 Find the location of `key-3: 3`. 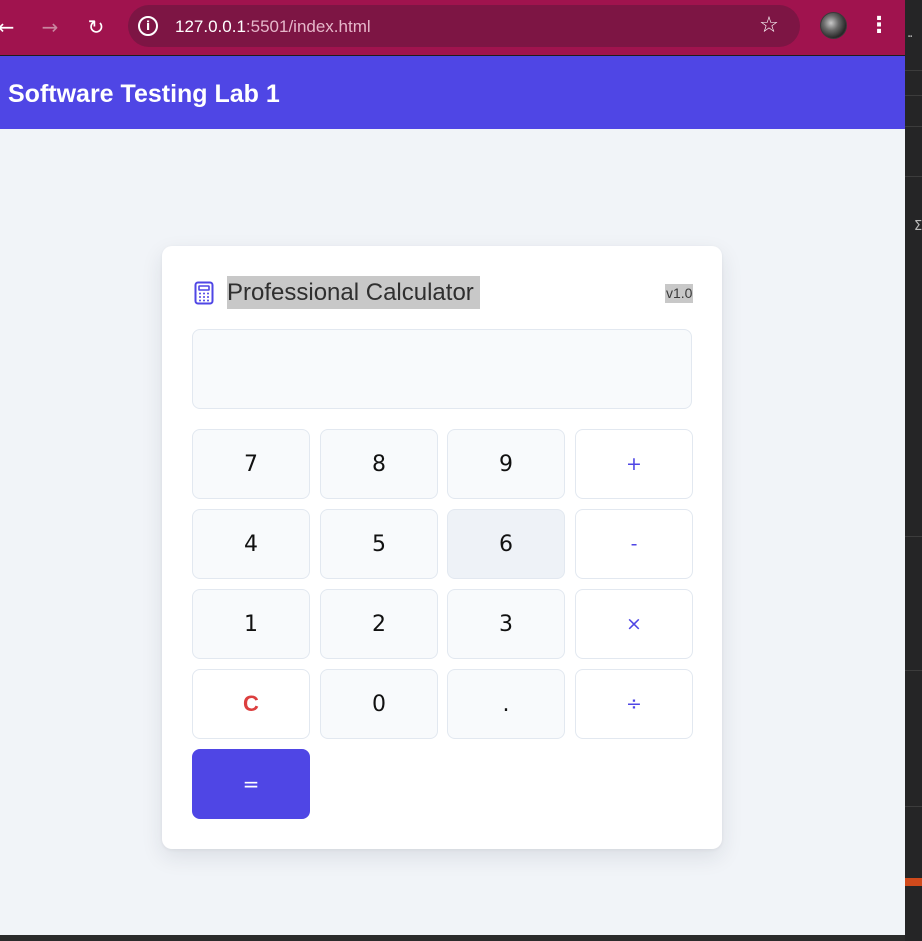

key-3: 3 is located at coordinates (506, 624).